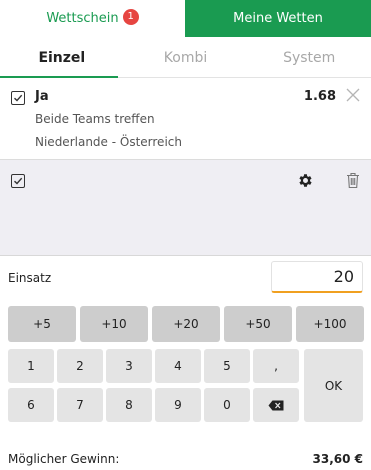  Describe the element at coordinates (305, 180) in the screenshot. I see `gear-icon` at that location.